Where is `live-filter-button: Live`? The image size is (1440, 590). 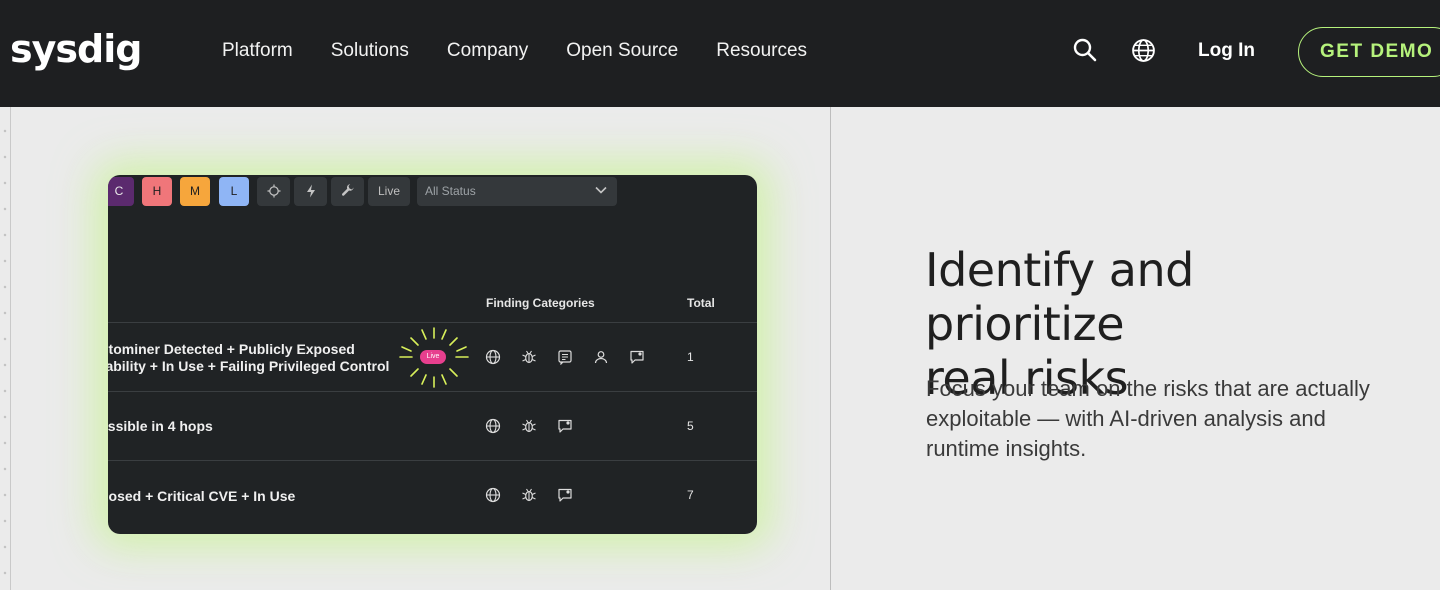
live-filter-button: Live is located at coordinates (389, 191).